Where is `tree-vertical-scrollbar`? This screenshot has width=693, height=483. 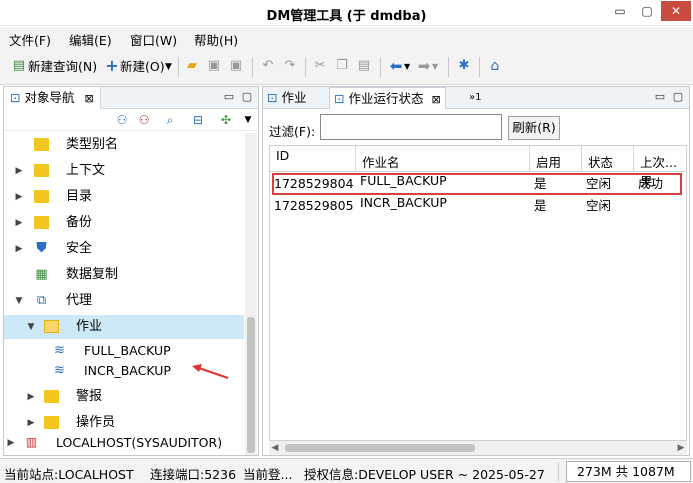
tree-vertical-scrollbar is located at coordinates (251, 294).